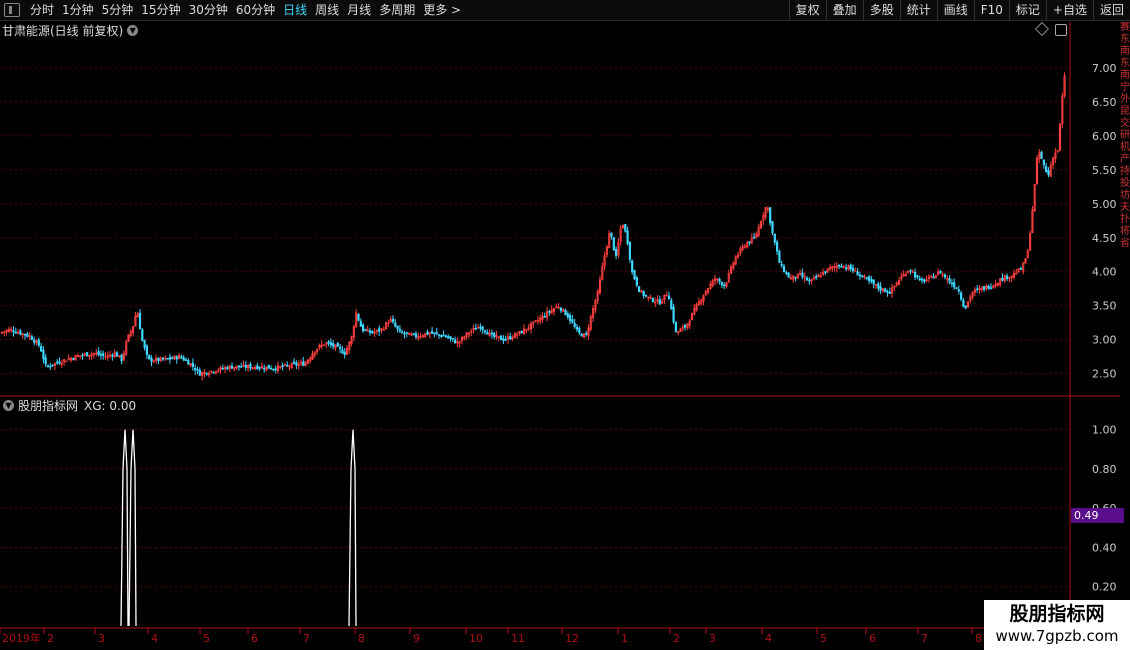 The image size is (1130, 650). What do you see at coordinates (306, 638) in the screenshot?
I see `time-tick-label: 7` at bounding box center [306, 638].